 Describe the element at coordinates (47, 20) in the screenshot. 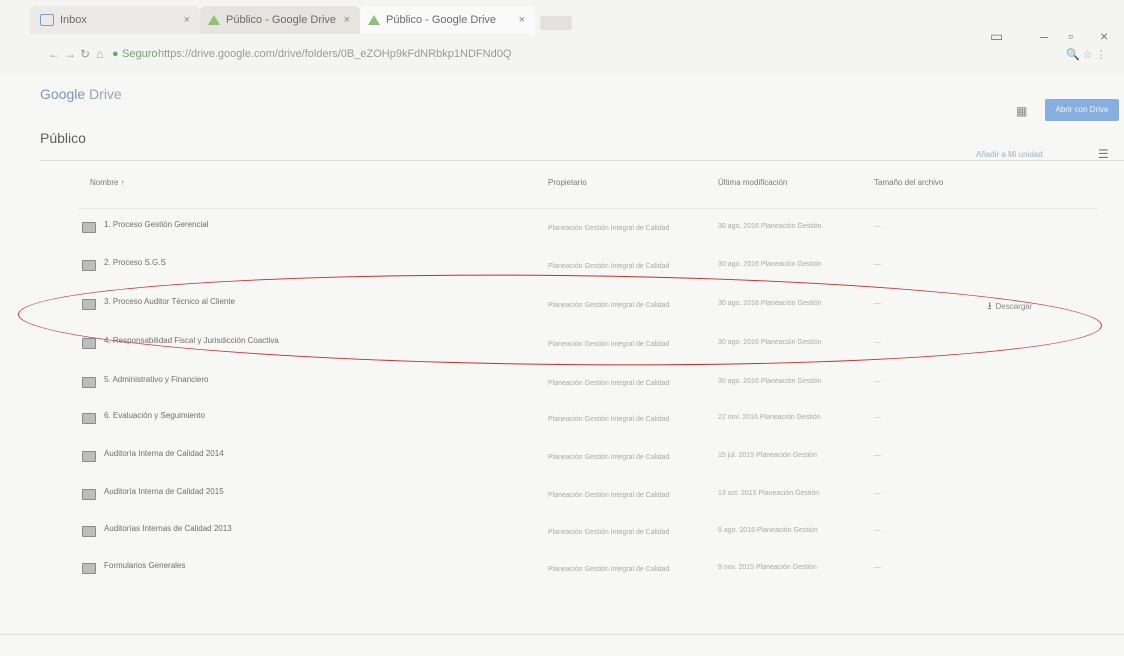

I see `mail-icon` at that location.